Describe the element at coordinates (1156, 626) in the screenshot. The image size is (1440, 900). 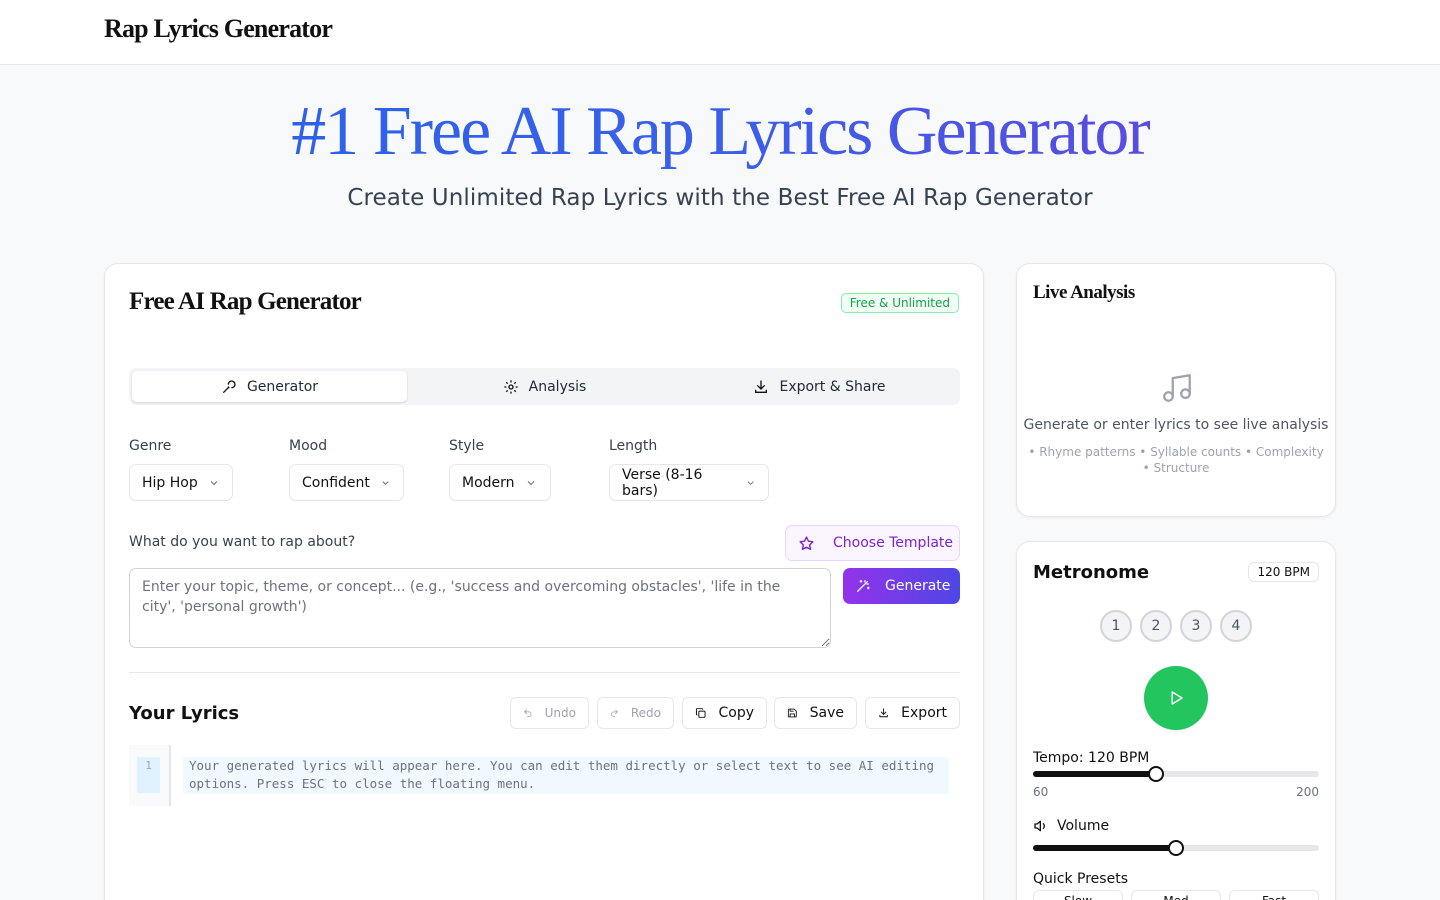
I see `beat-indicator-2: 2` at that location.